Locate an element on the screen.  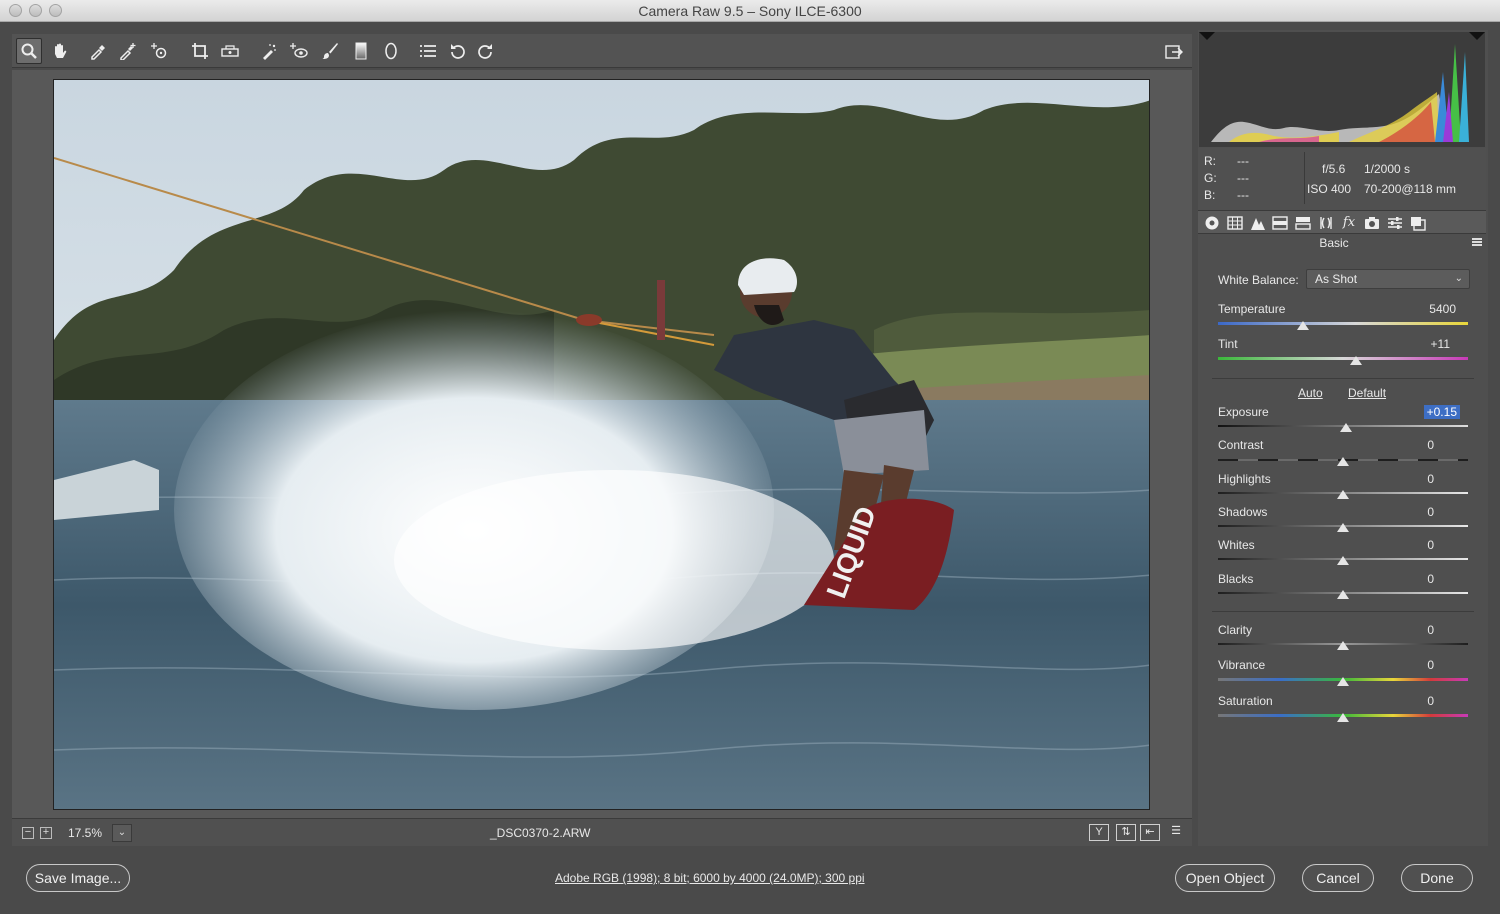
graduated-filter-icon is located at coordinates (361, 51).